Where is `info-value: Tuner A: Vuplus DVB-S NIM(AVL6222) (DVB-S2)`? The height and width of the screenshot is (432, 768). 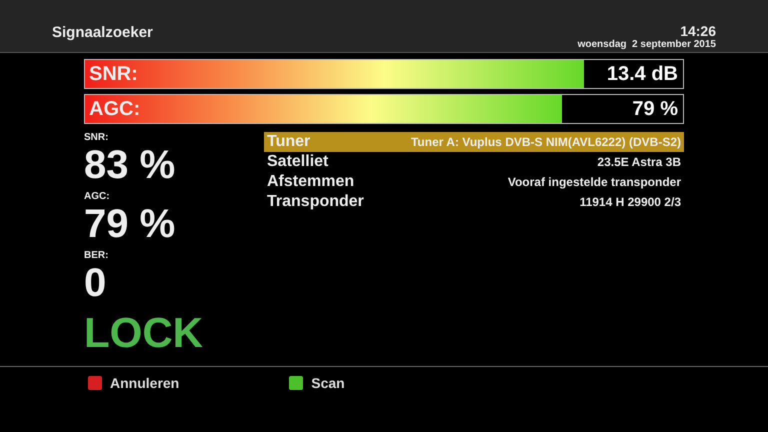
info-value: Tuner A: Vuplus DVB-S NIM(AVL6222) (DVB-S2) is located at coordinates (545, 142).